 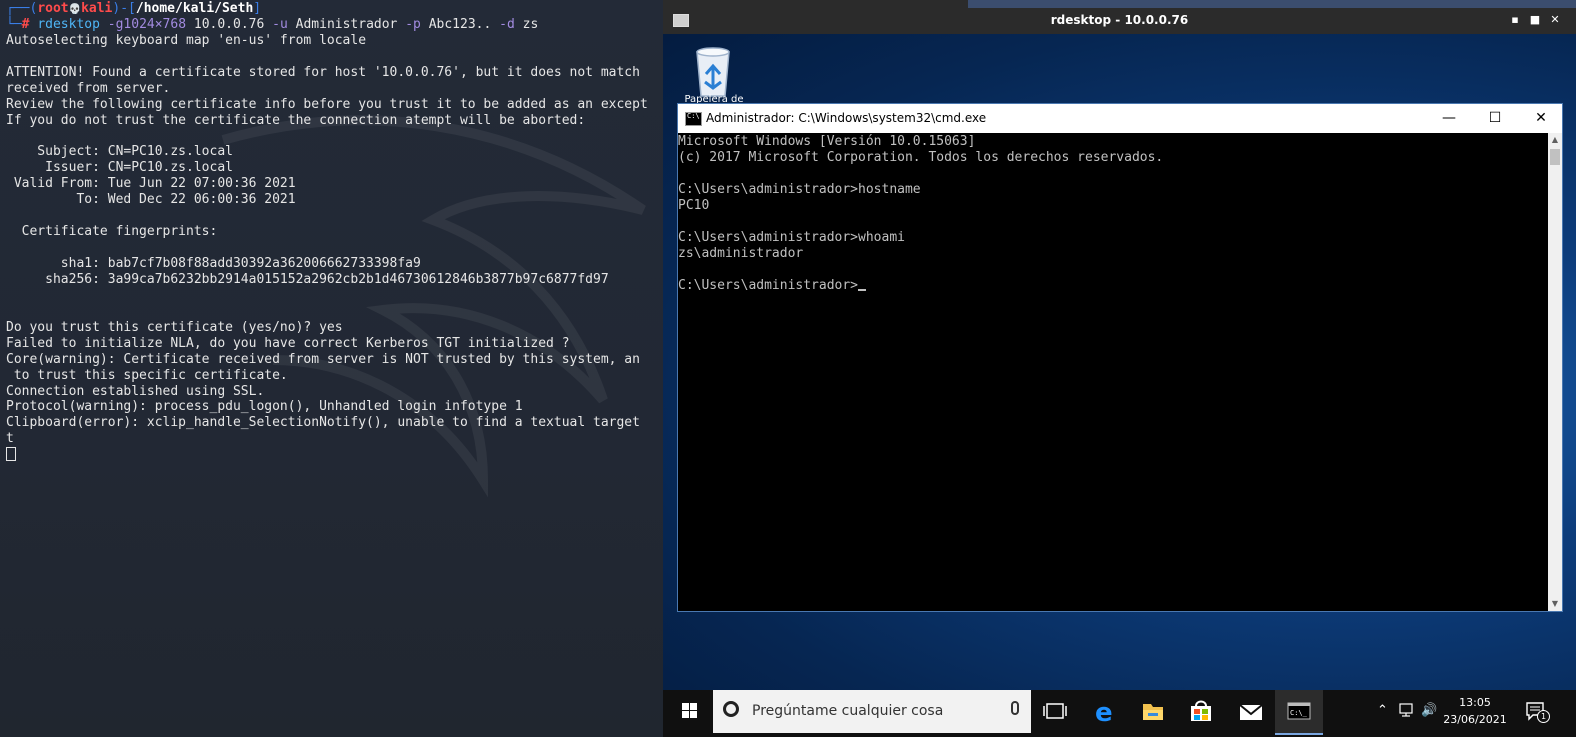 I want to click on edge-icon: e, so click(x=1104, y=713).